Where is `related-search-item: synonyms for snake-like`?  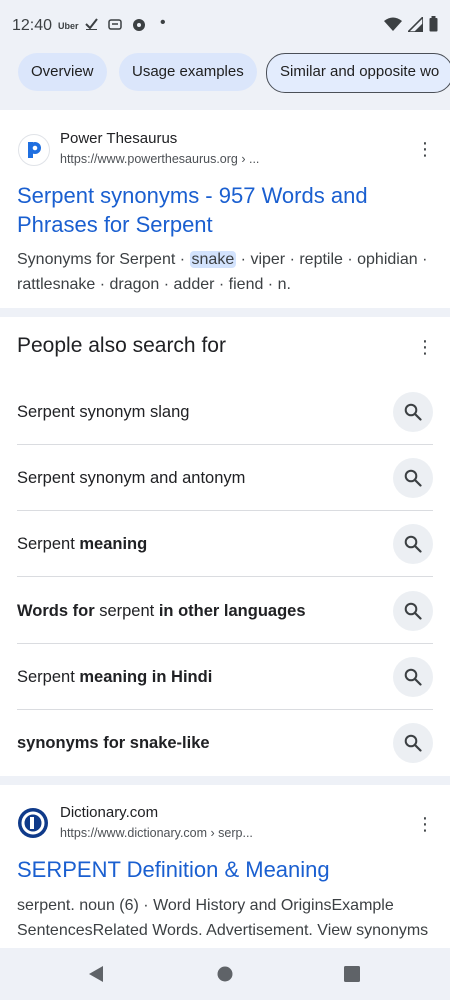 related-search-item: synonyms for snake-like is located at coordinates (225, 743).